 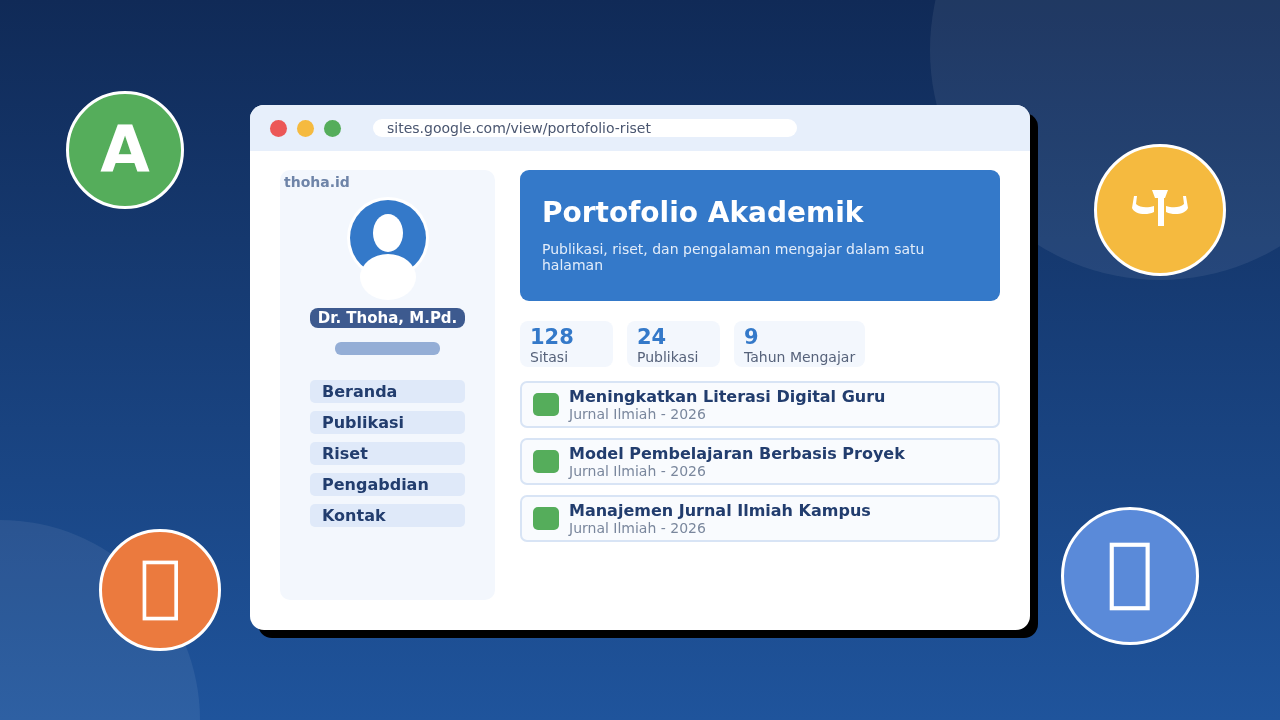 I want to click on stat-value: 128, so click(x=552, y=337).